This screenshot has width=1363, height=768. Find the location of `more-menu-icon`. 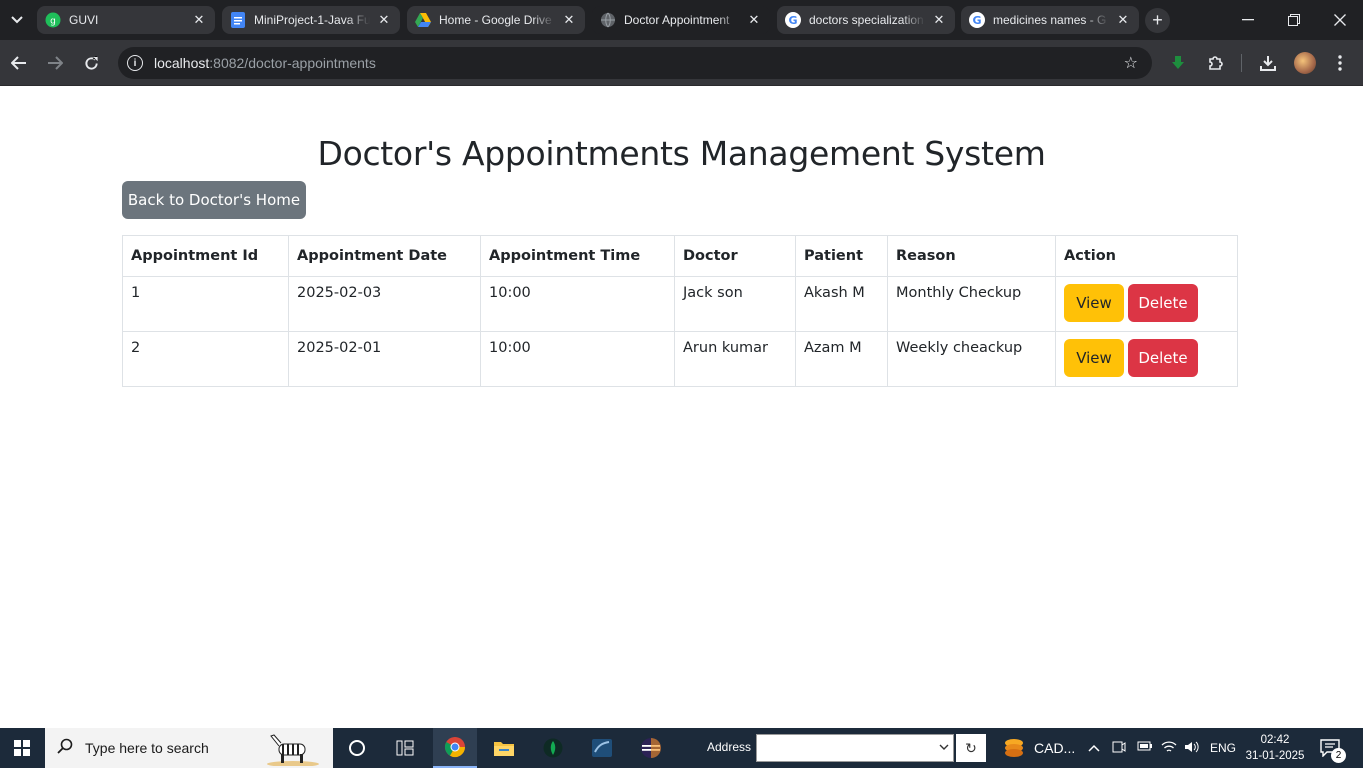

more-menu-icon is located at coordinates (1340, 63).